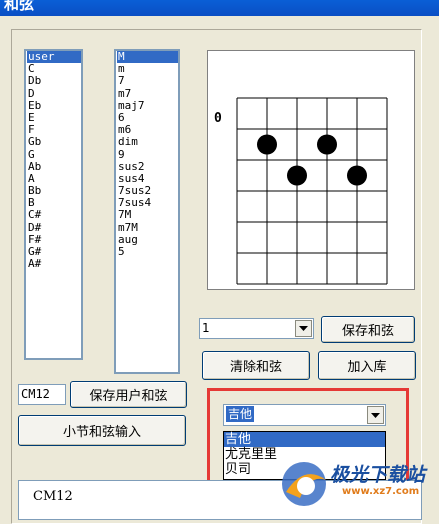  Describe the element at coordinates (147, 154) in the screenshot. I see `chord-type-item: 9` at that location.